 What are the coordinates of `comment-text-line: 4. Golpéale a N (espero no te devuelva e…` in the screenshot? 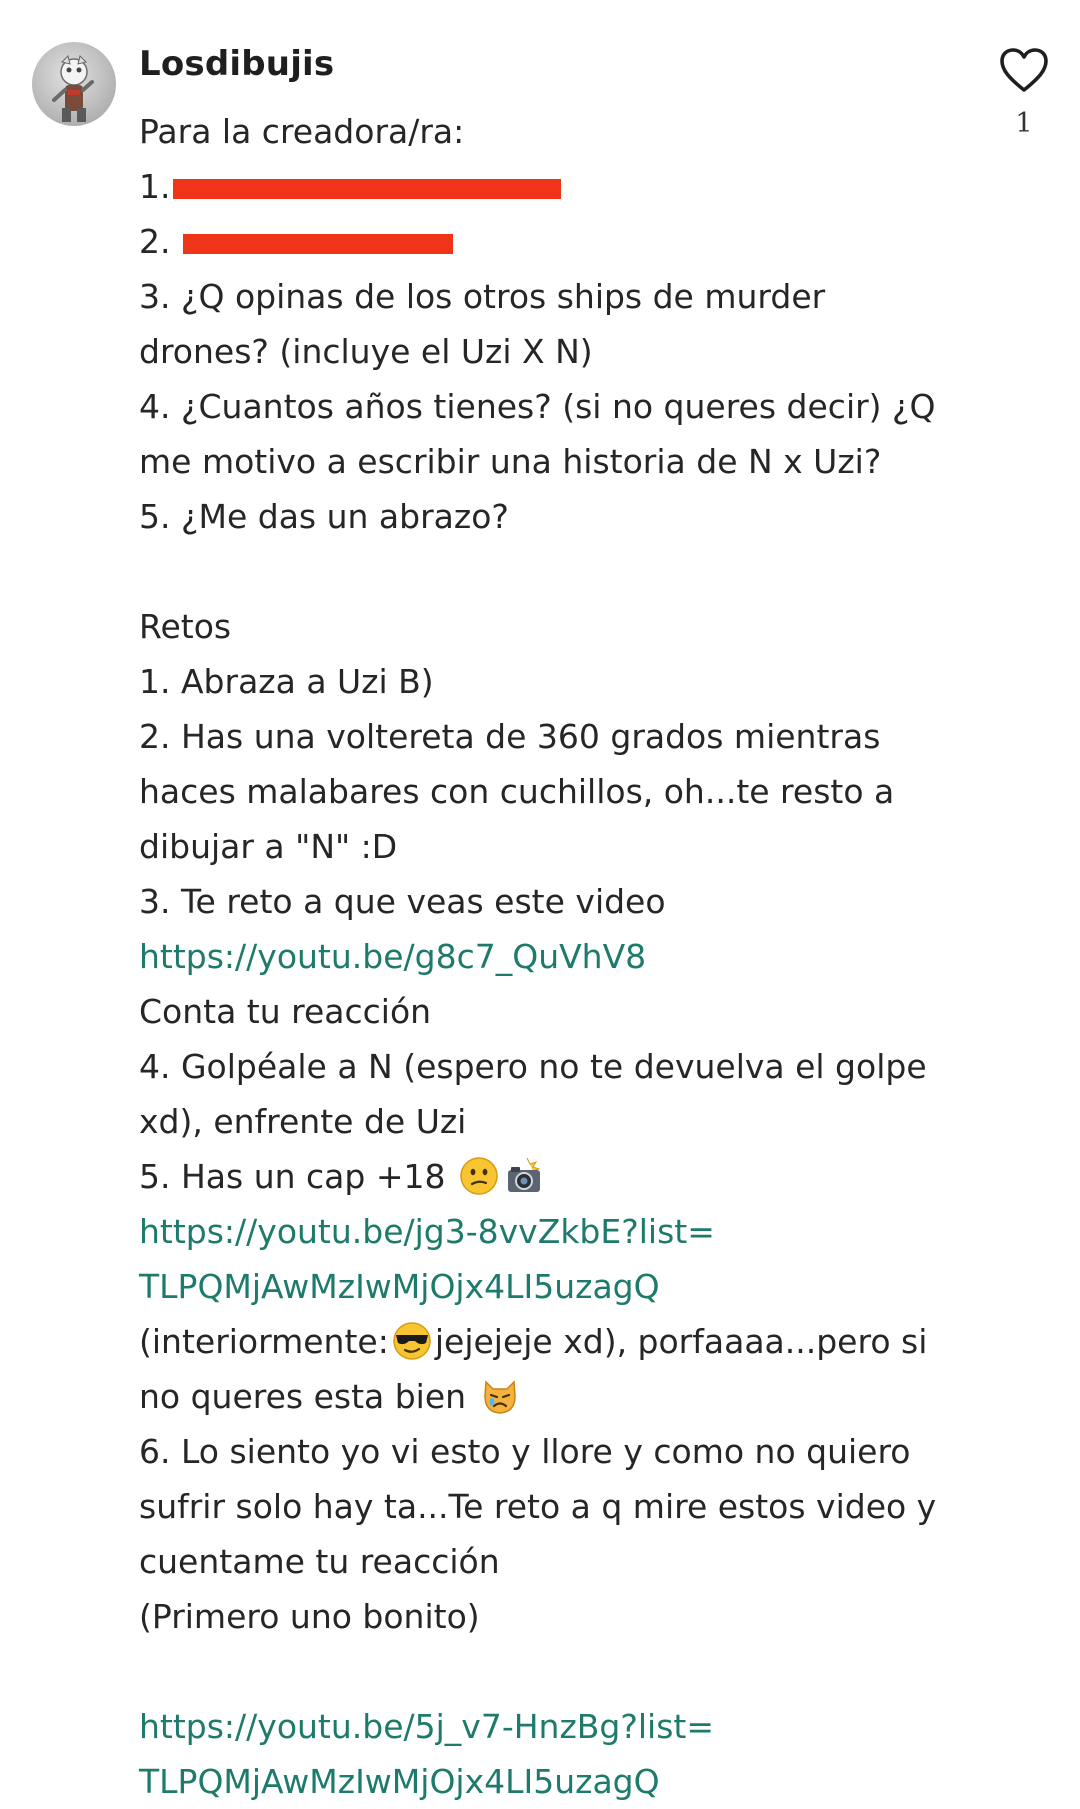 It's located at (533, 1066).